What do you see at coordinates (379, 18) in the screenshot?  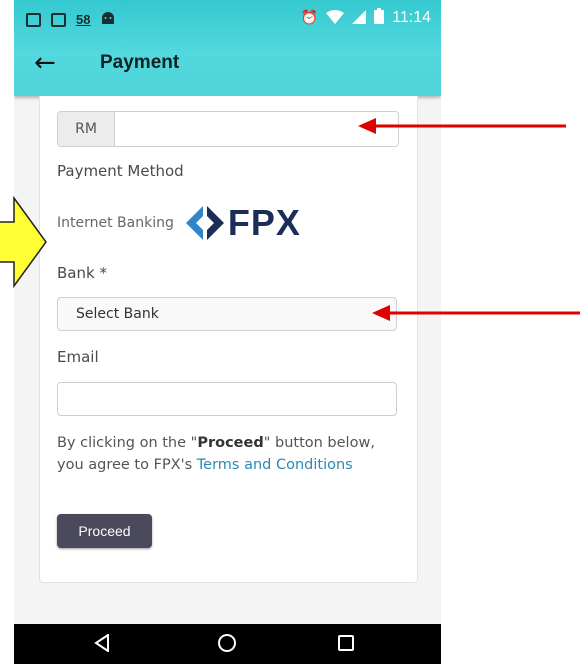 I see `battery-icon` at bounding box center [379, 18].